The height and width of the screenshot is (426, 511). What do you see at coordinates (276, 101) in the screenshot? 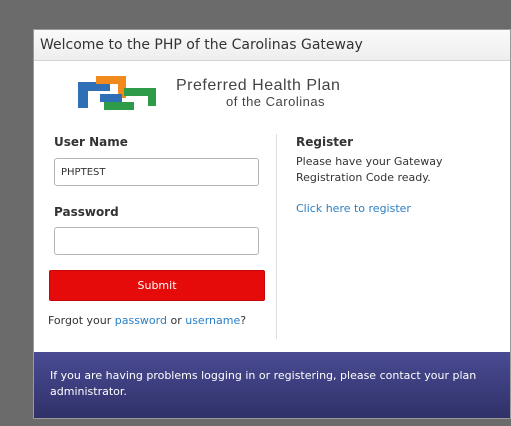
I see `logo-name-line2: of the Carolinas` at bounding box center [276, 101].